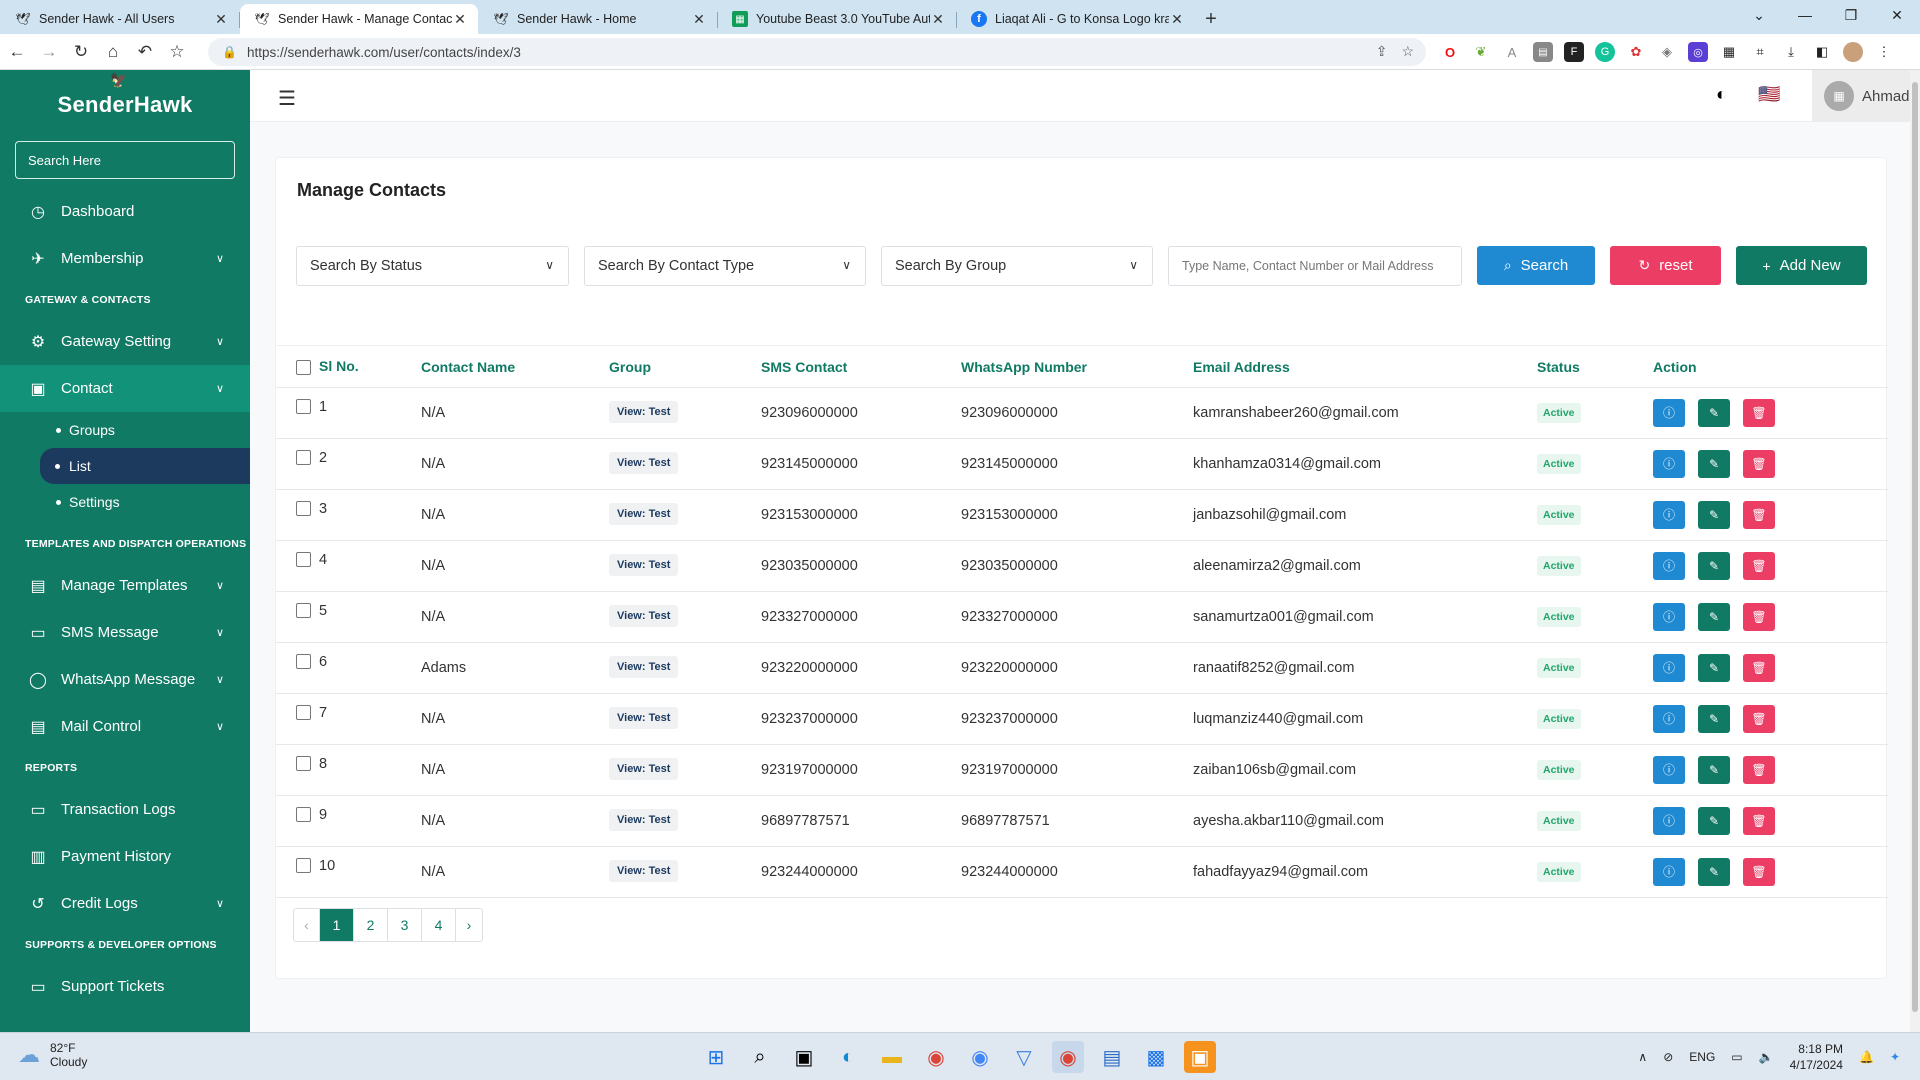  Describe the element at coordinates (1897, 15) in the screenshot. I see `close-window-icon: ✕` at that location.